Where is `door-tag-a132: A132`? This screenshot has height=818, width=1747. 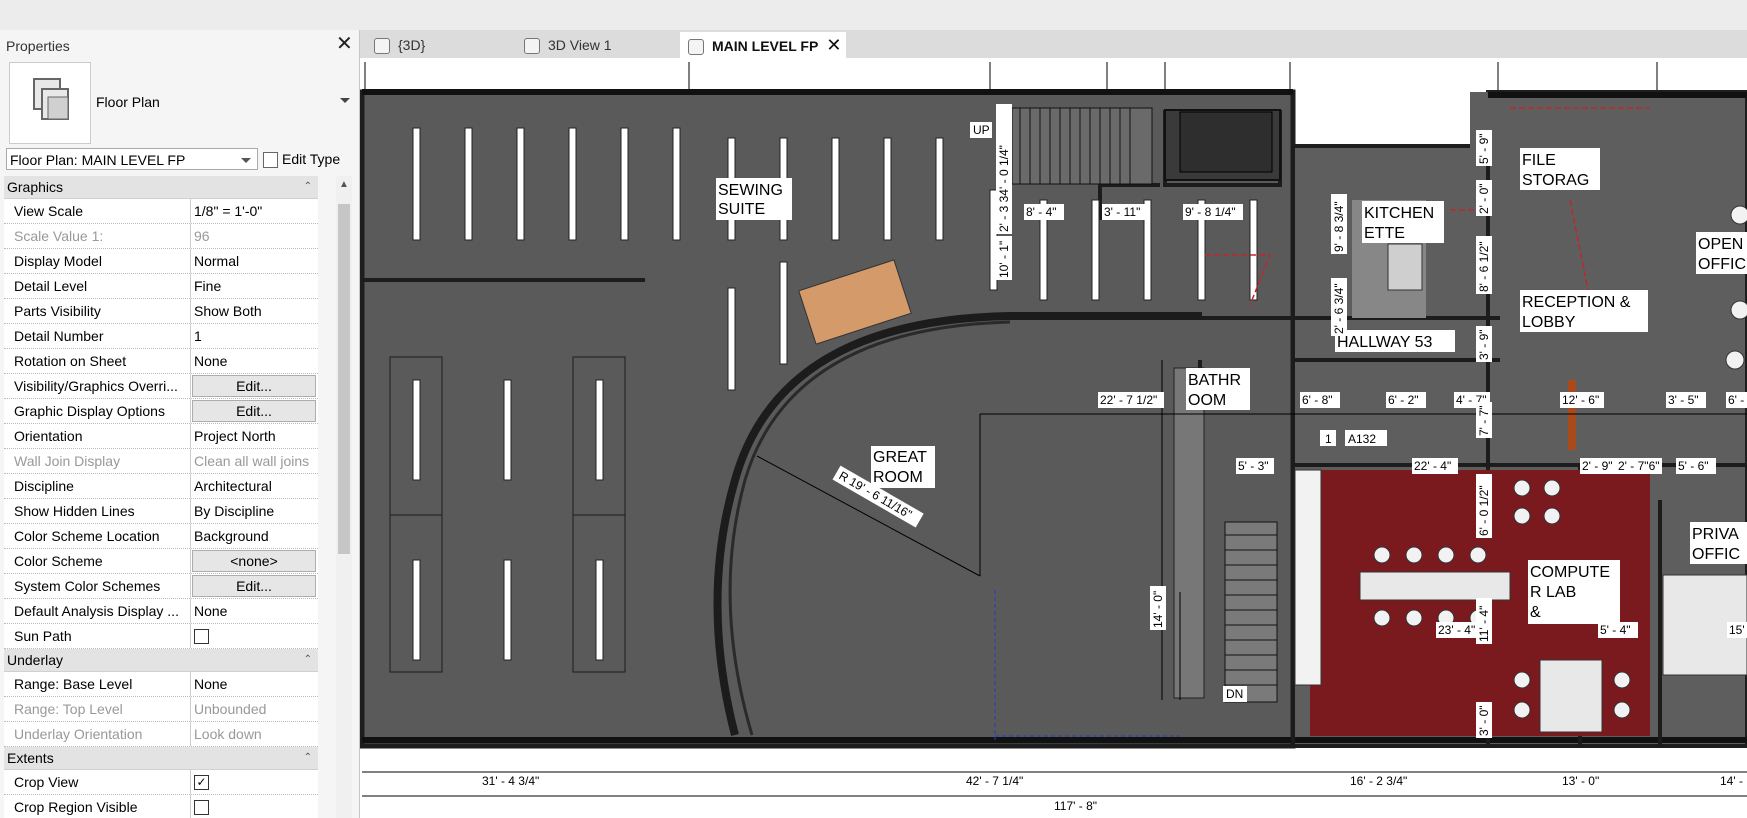 door-tag-a132: A132 is located at coordinates (1362, 439).